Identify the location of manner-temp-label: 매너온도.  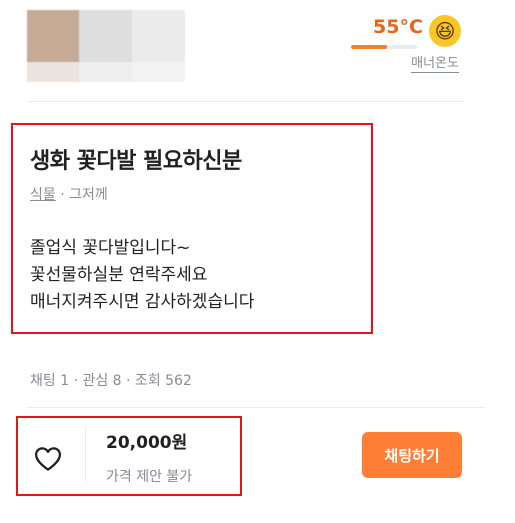
(435, 65).